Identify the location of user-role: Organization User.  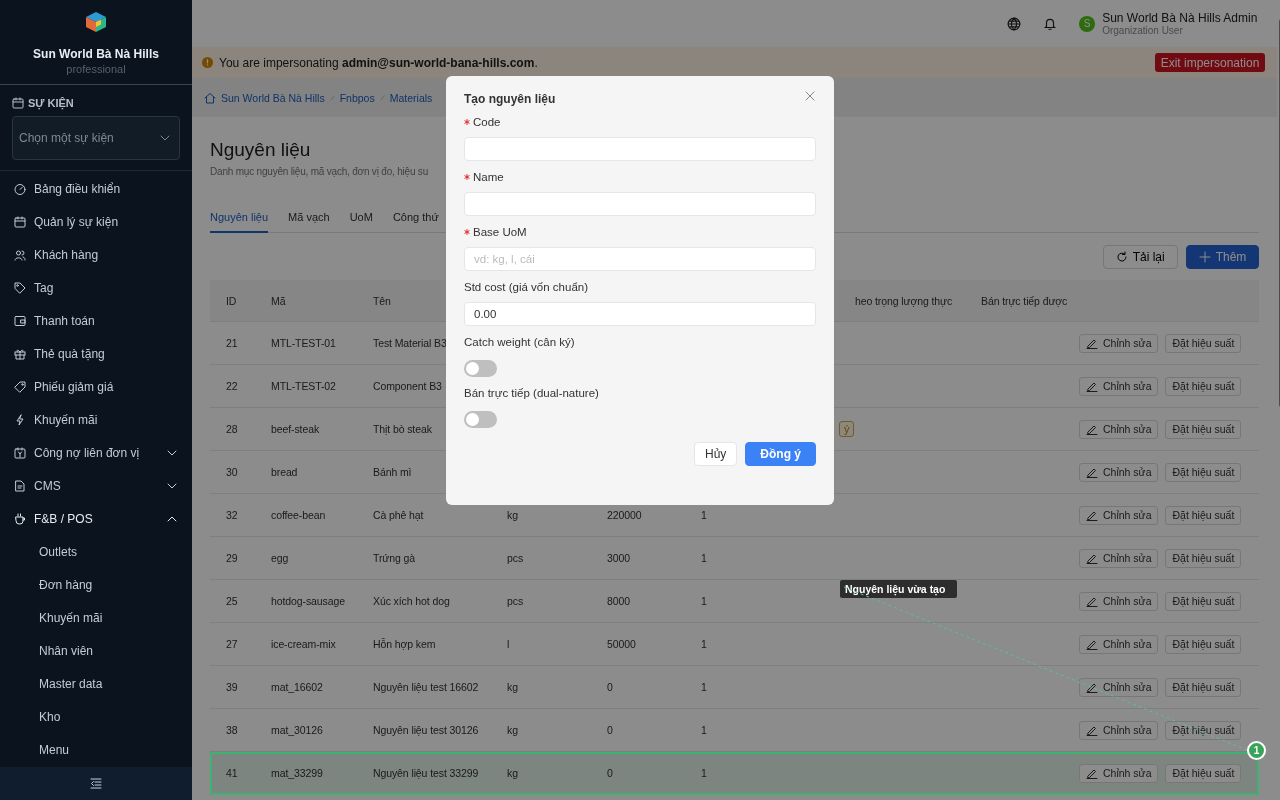
(1143, 30).